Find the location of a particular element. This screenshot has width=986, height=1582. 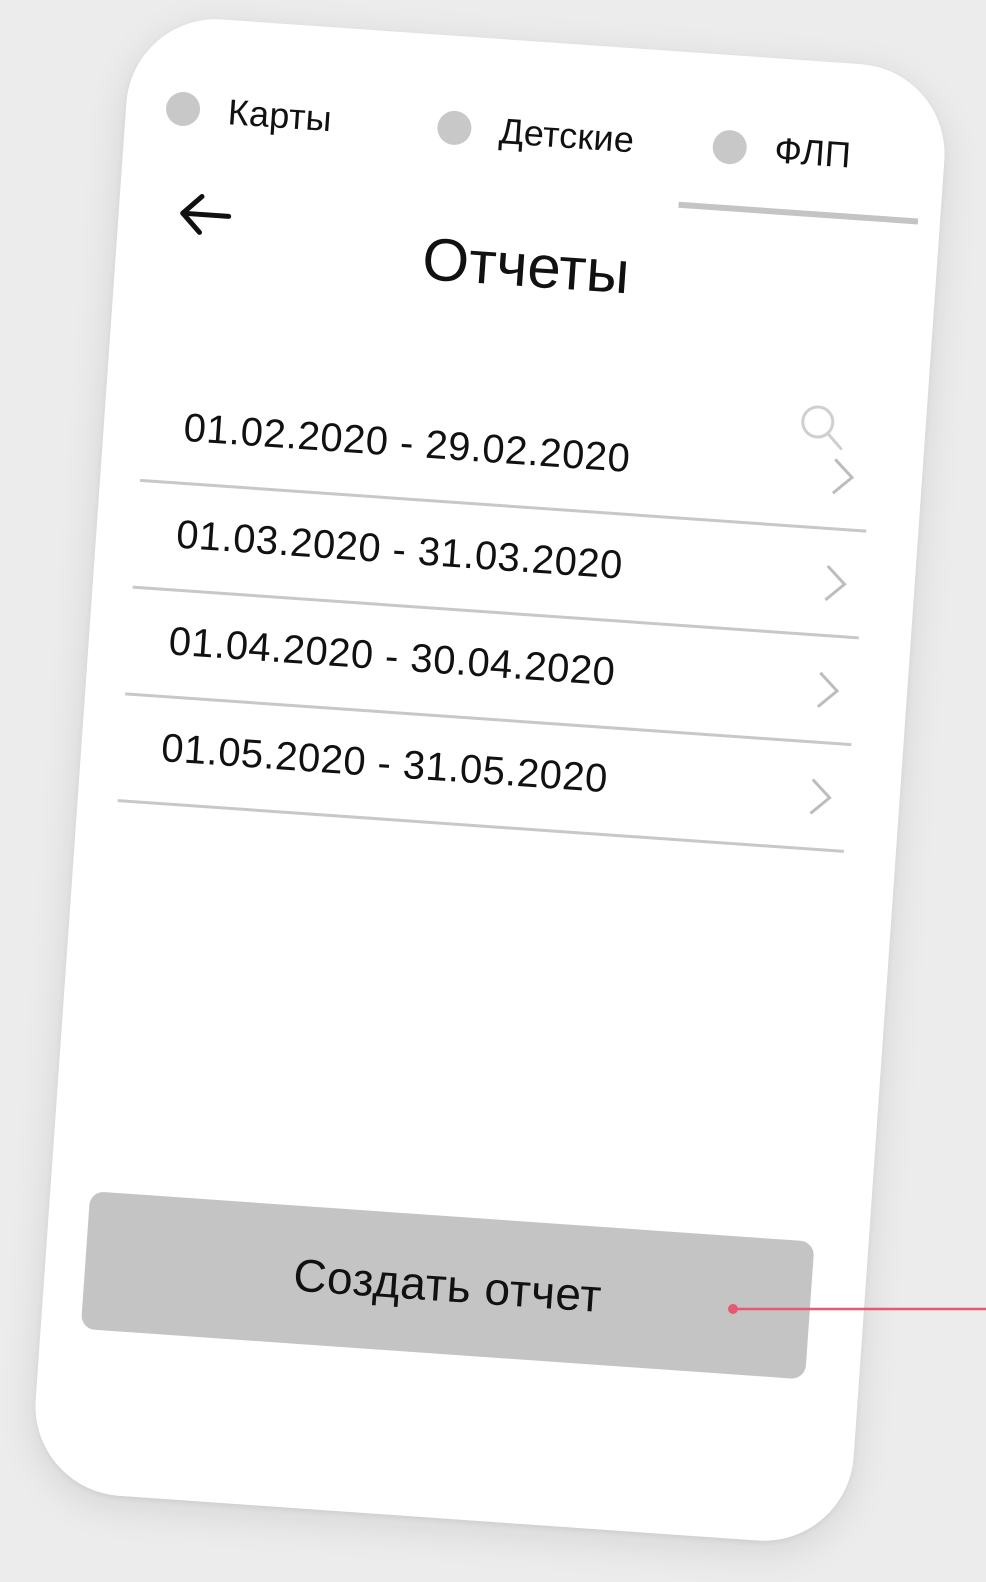

annotation-connector is located at coordinates (857, 1309).